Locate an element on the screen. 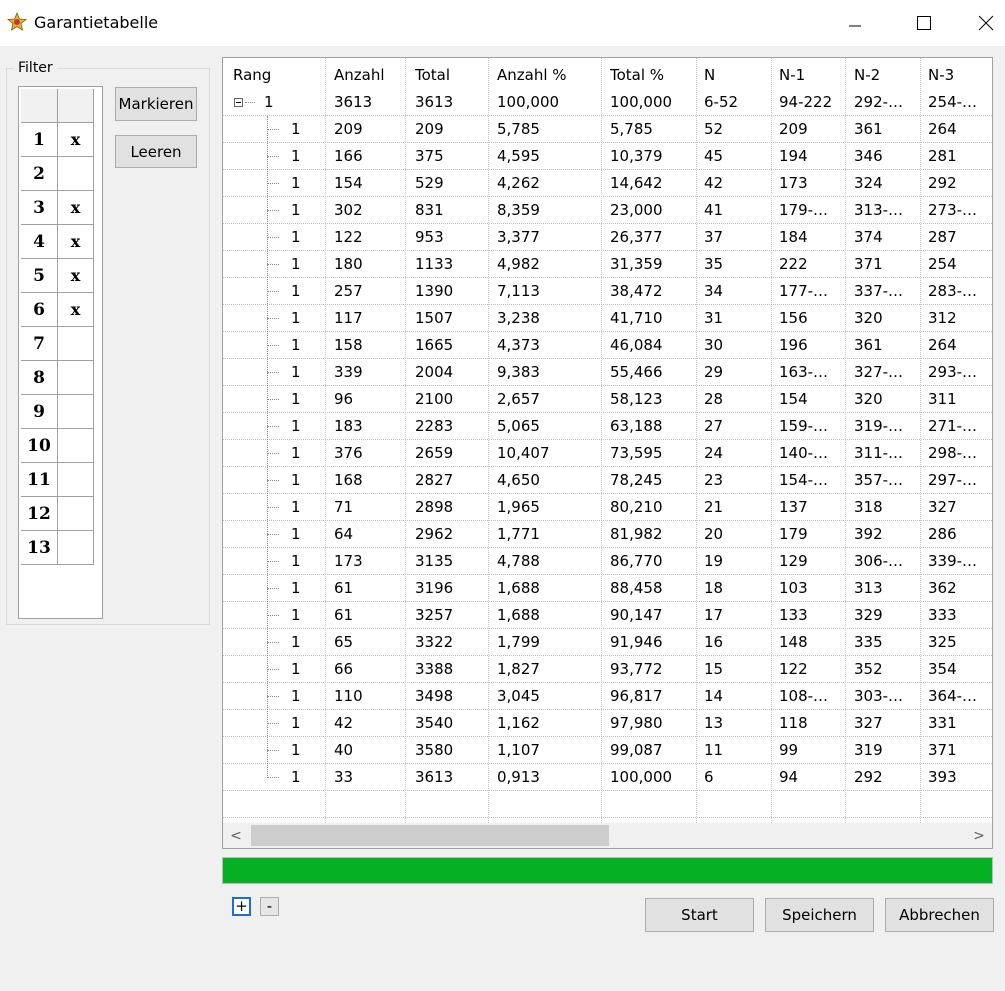 Image resolution: width=1005 pixels, height=991 pixels. tree-child-row: 1 66 3388 1,827 93,772 15 122 352 354 is located at coordinates (607, 669).